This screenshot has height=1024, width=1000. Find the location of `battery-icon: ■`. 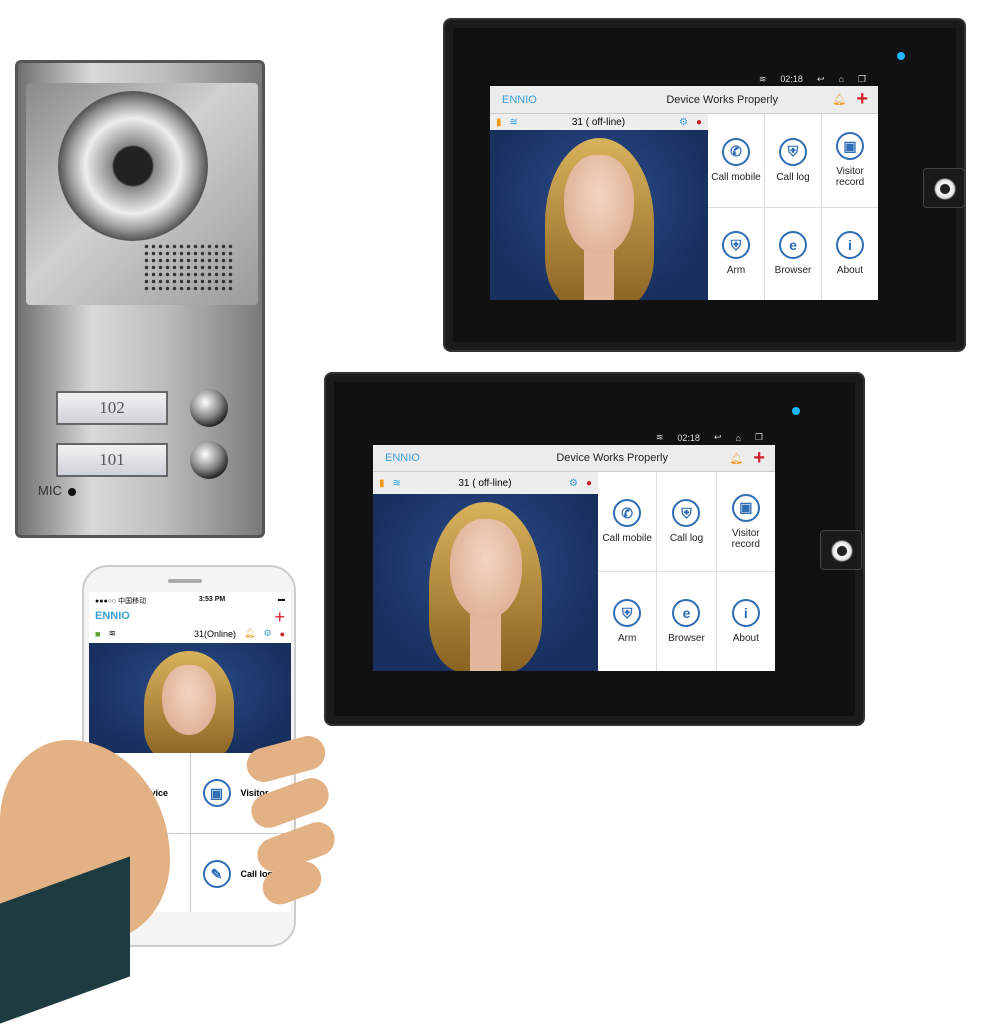

battery-icon: ■ is located at coordinates (98, 633).